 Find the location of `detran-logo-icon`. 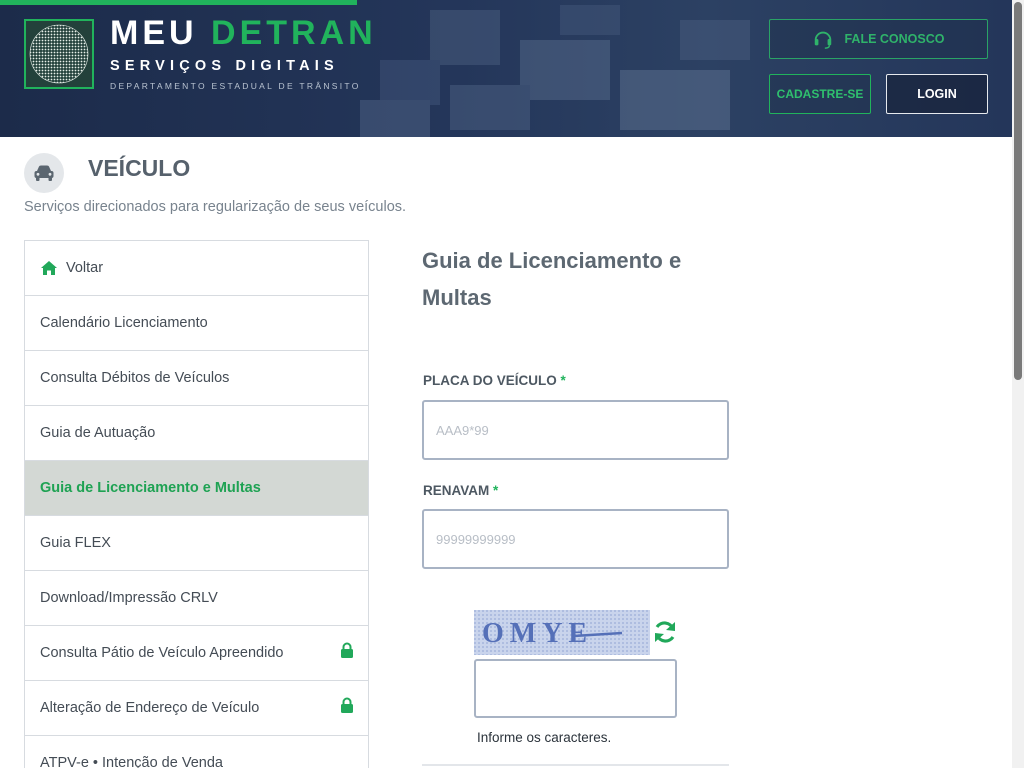

detran-logo-icon is located at coordinates (59, 54).